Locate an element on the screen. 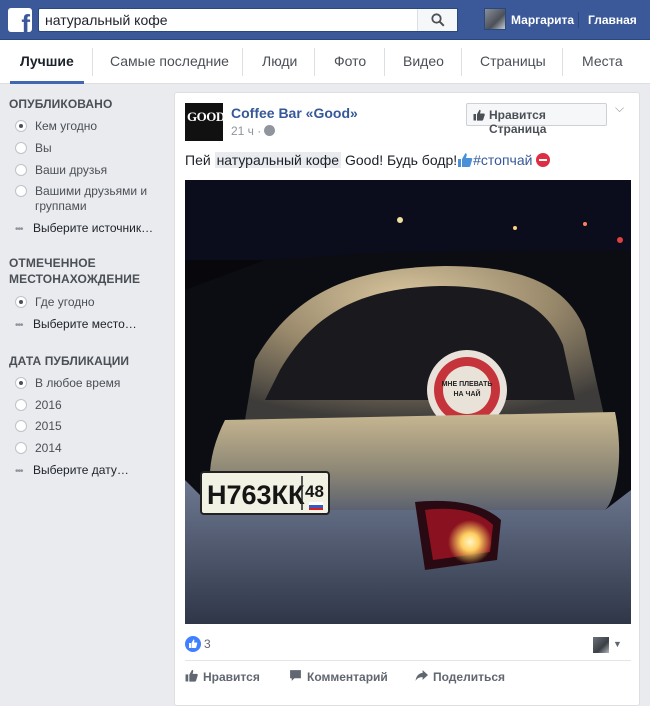  search-box is located at coordinates (248, 20).